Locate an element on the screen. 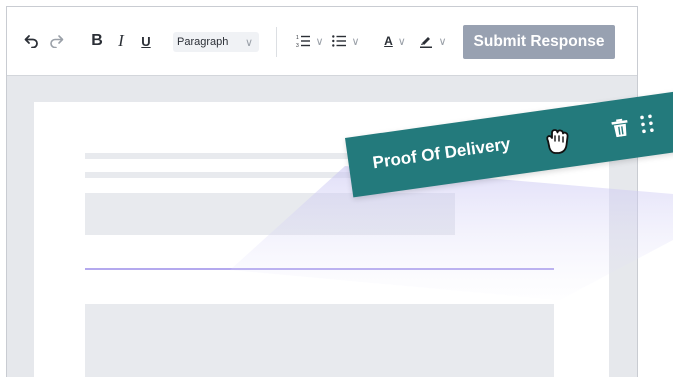 The height and width of the screenshot is (377, 673). undo-icon is located at coordinates (32, 41).